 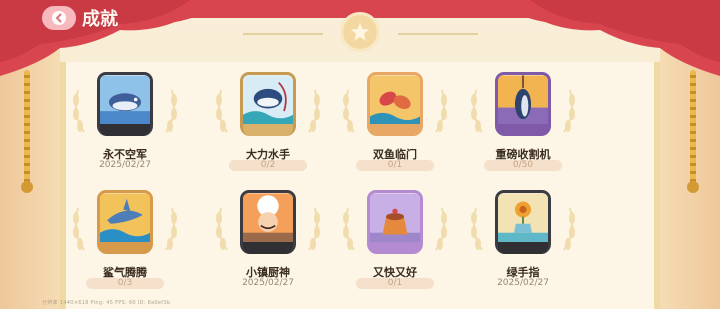 I want to click on achievement-card: 双鱼临门 0/1, so click(x=395, y=125).